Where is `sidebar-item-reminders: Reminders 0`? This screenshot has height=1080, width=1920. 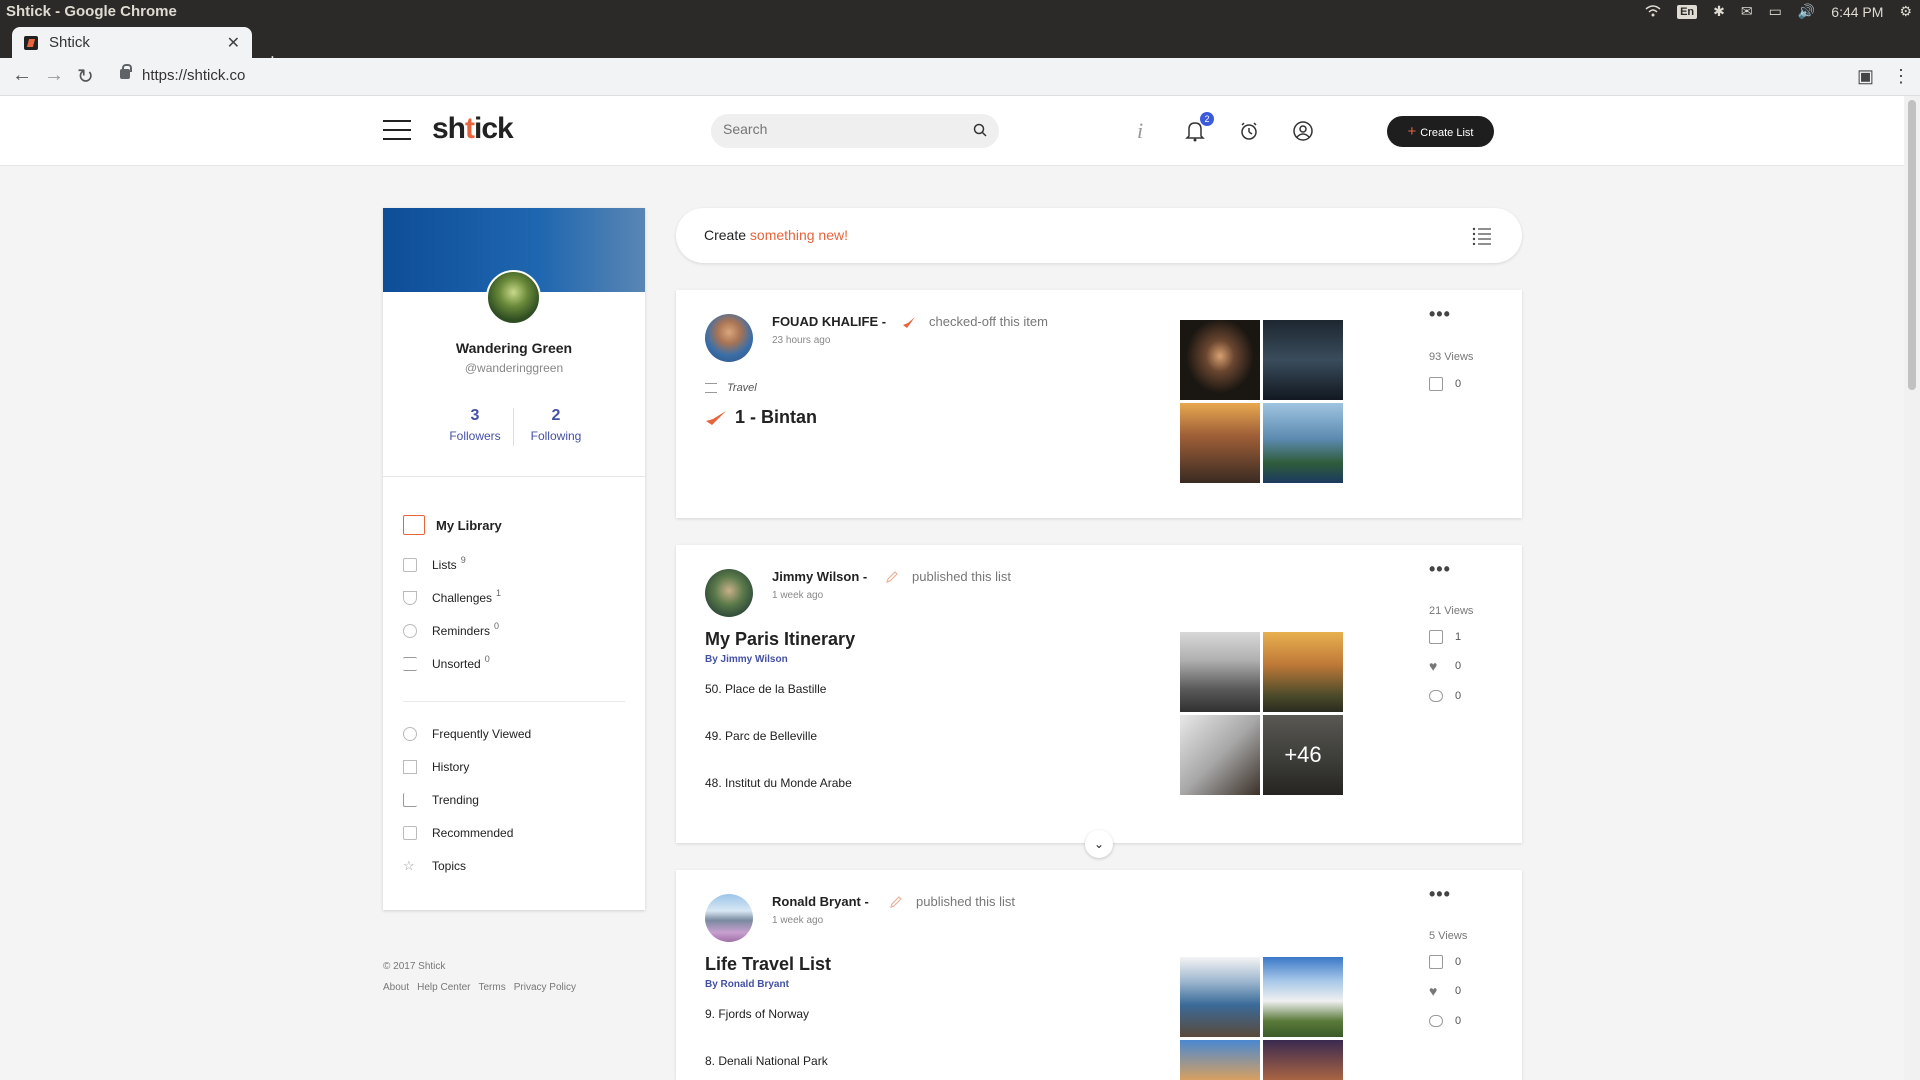
sidebar-item-reminders: Reminders 0 is located at coordinates (451, 629).